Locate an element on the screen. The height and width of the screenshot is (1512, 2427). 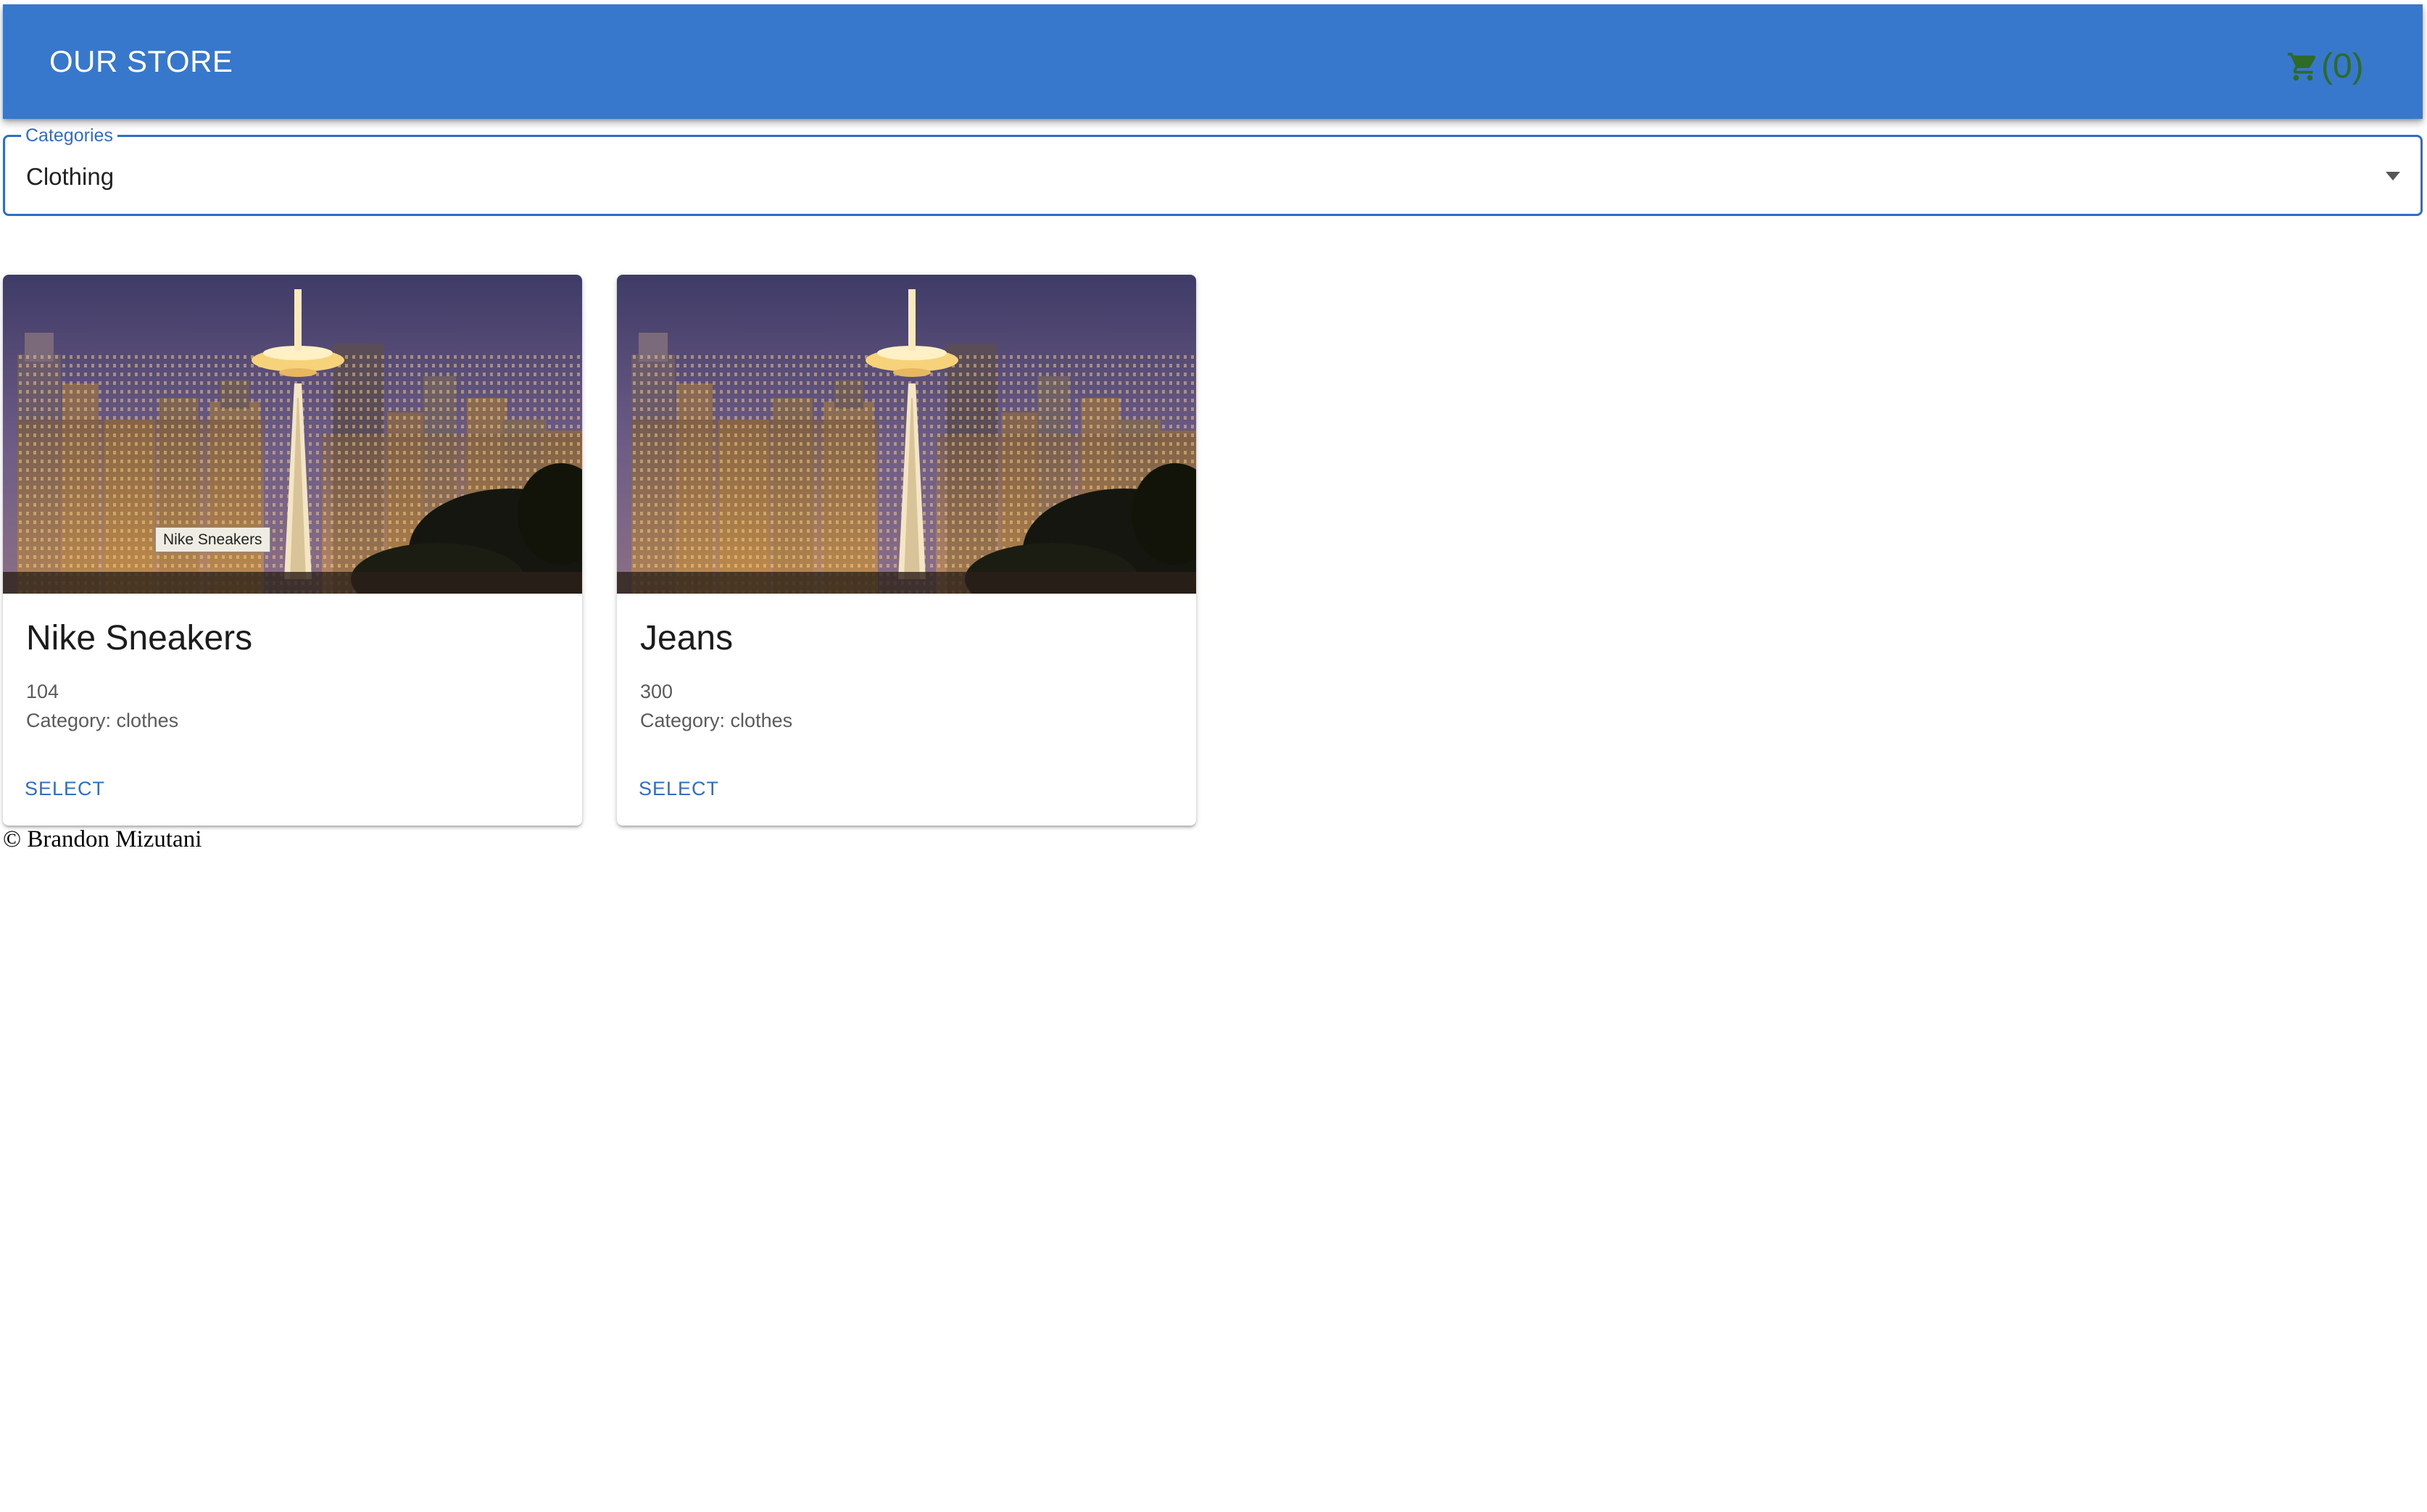
categories-select: Categories Clothing is located at coordinates (1213, 171).